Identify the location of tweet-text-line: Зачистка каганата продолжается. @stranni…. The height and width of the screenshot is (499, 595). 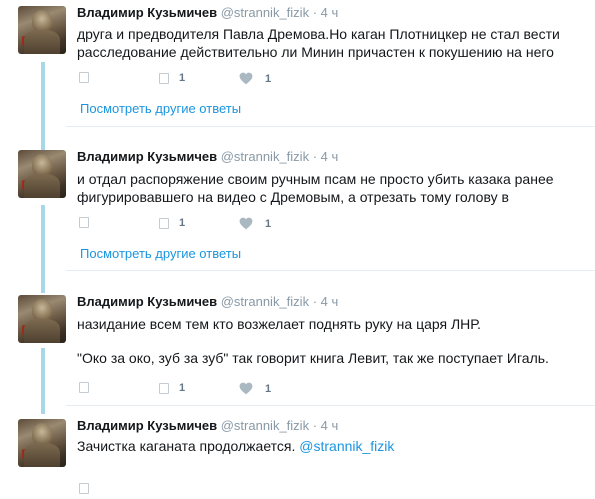
(332, 446).